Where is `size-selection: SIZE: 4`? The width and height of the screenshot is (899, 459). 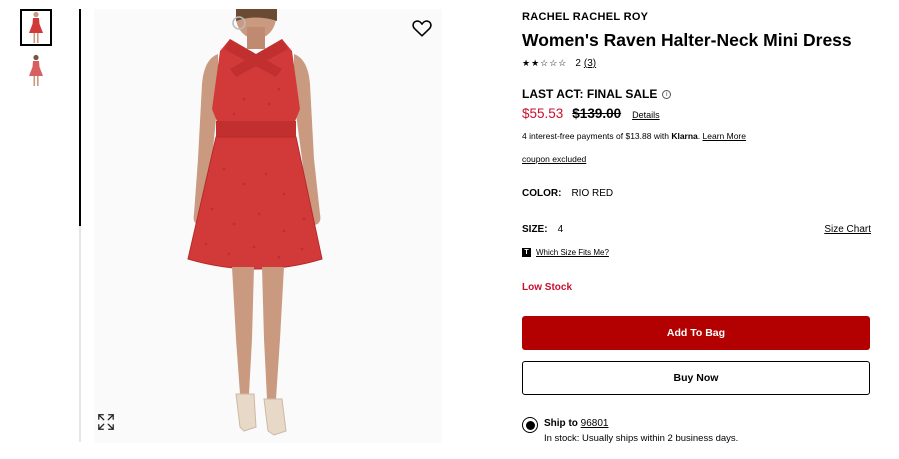
size-selection: SIZE: 4 is located at coordinates (542, 229).